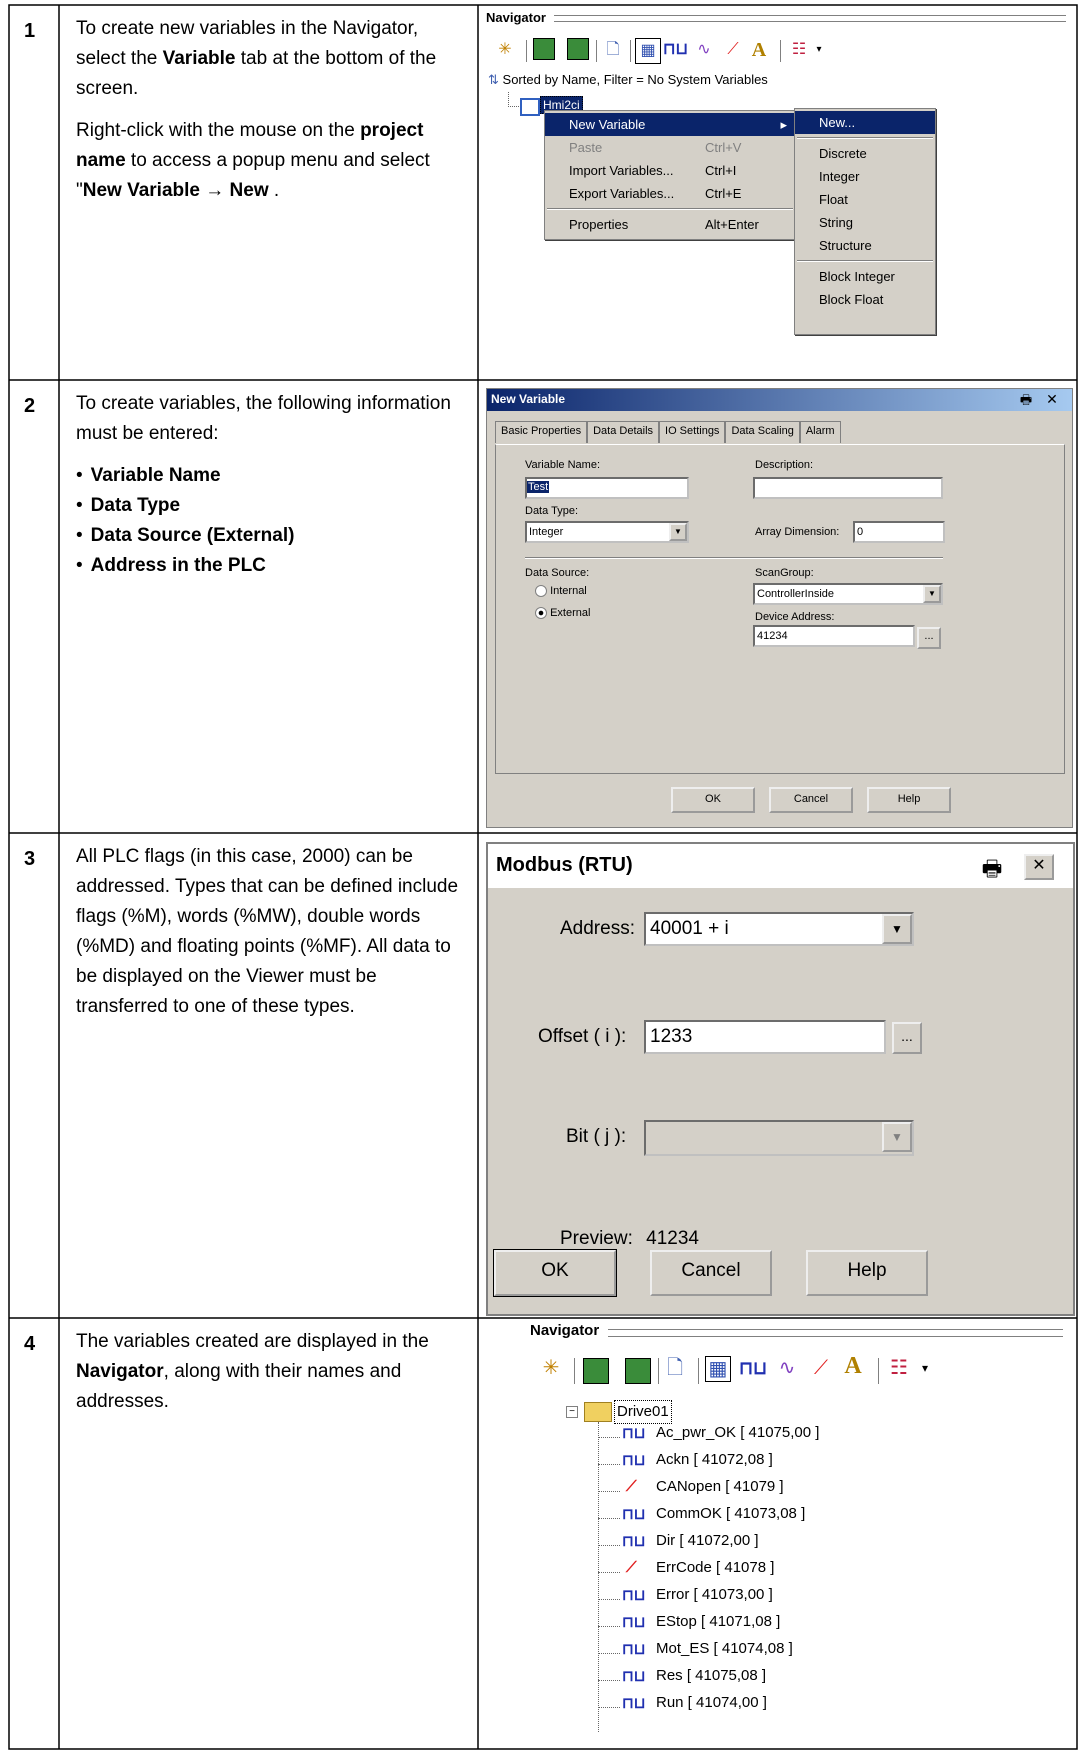 Image resolution: width=1085 pixels, height=1753 pixels. What do you see at coordinates (848, 594) in the screenshot?
I see `scangroup-select: ControllerInside ▼` at bounding box center [848, 594].